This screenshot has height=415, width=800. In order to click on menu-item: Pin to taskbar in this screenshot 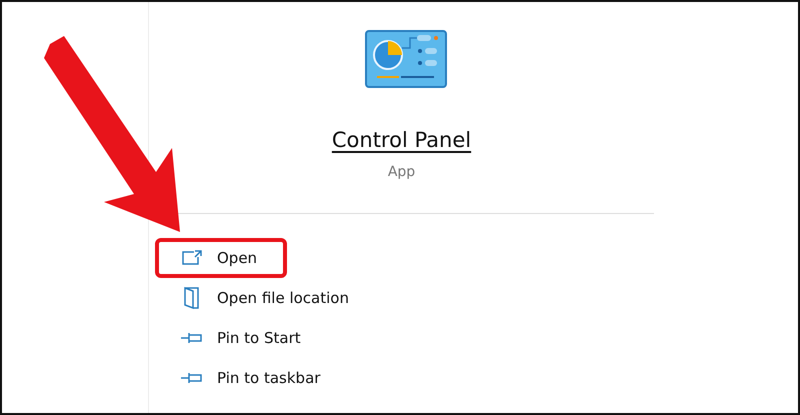, I will do `click(285, 378)`.